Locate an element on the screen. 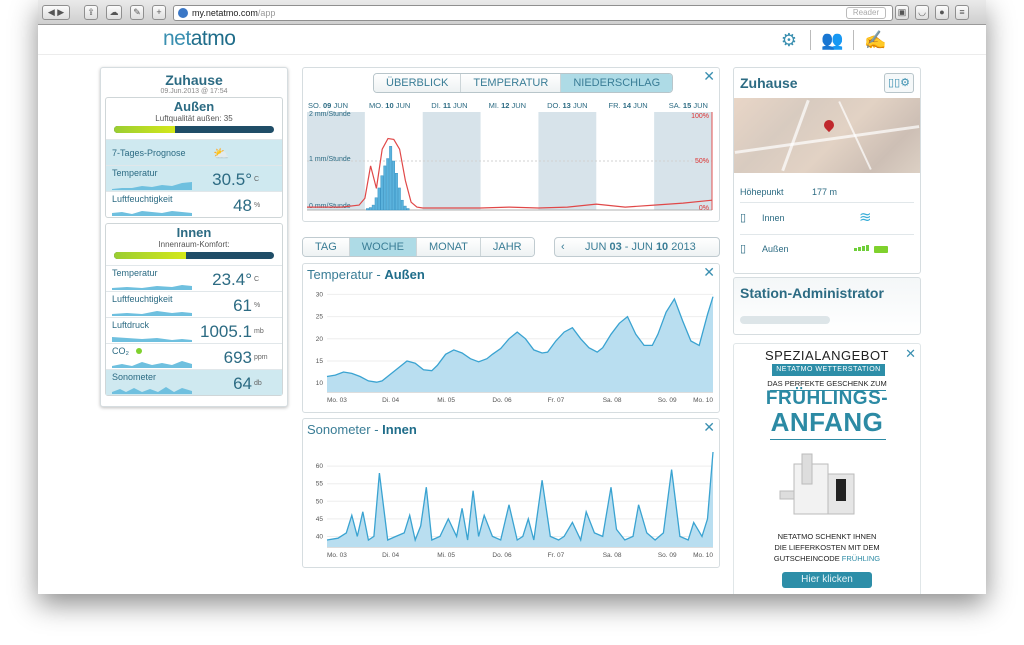 This screenshot has height=645, width=1024. day-label: DI. 11 JUN is located at coordinates (449, 105).